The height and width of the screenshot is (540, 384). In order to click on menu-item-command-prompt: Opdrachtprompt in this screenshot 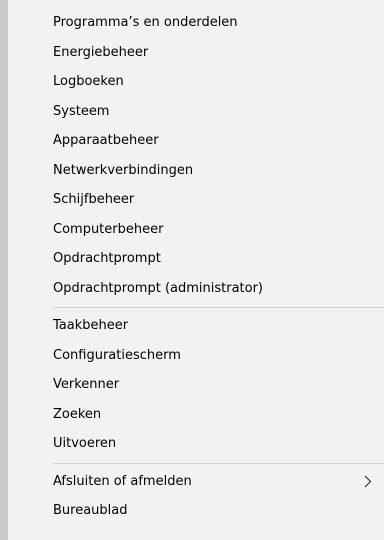, I will do `click(196, 259)`.